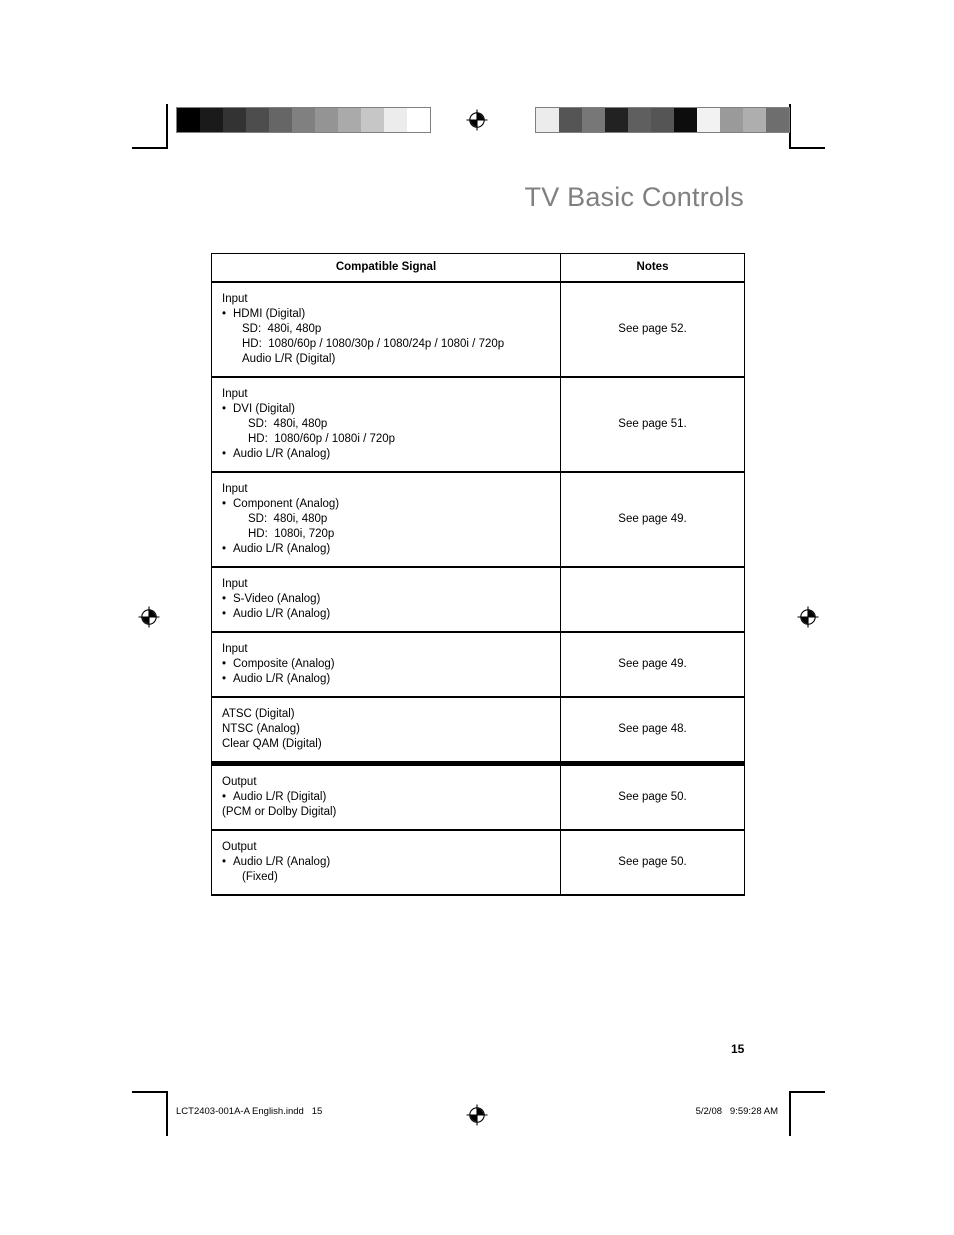 This screenshot has height=1235, width=954. What do you see at coordinates (260, 877) in the screenshot?
I see `signal-line: (Fixed)` at bounding box center [260, 877].